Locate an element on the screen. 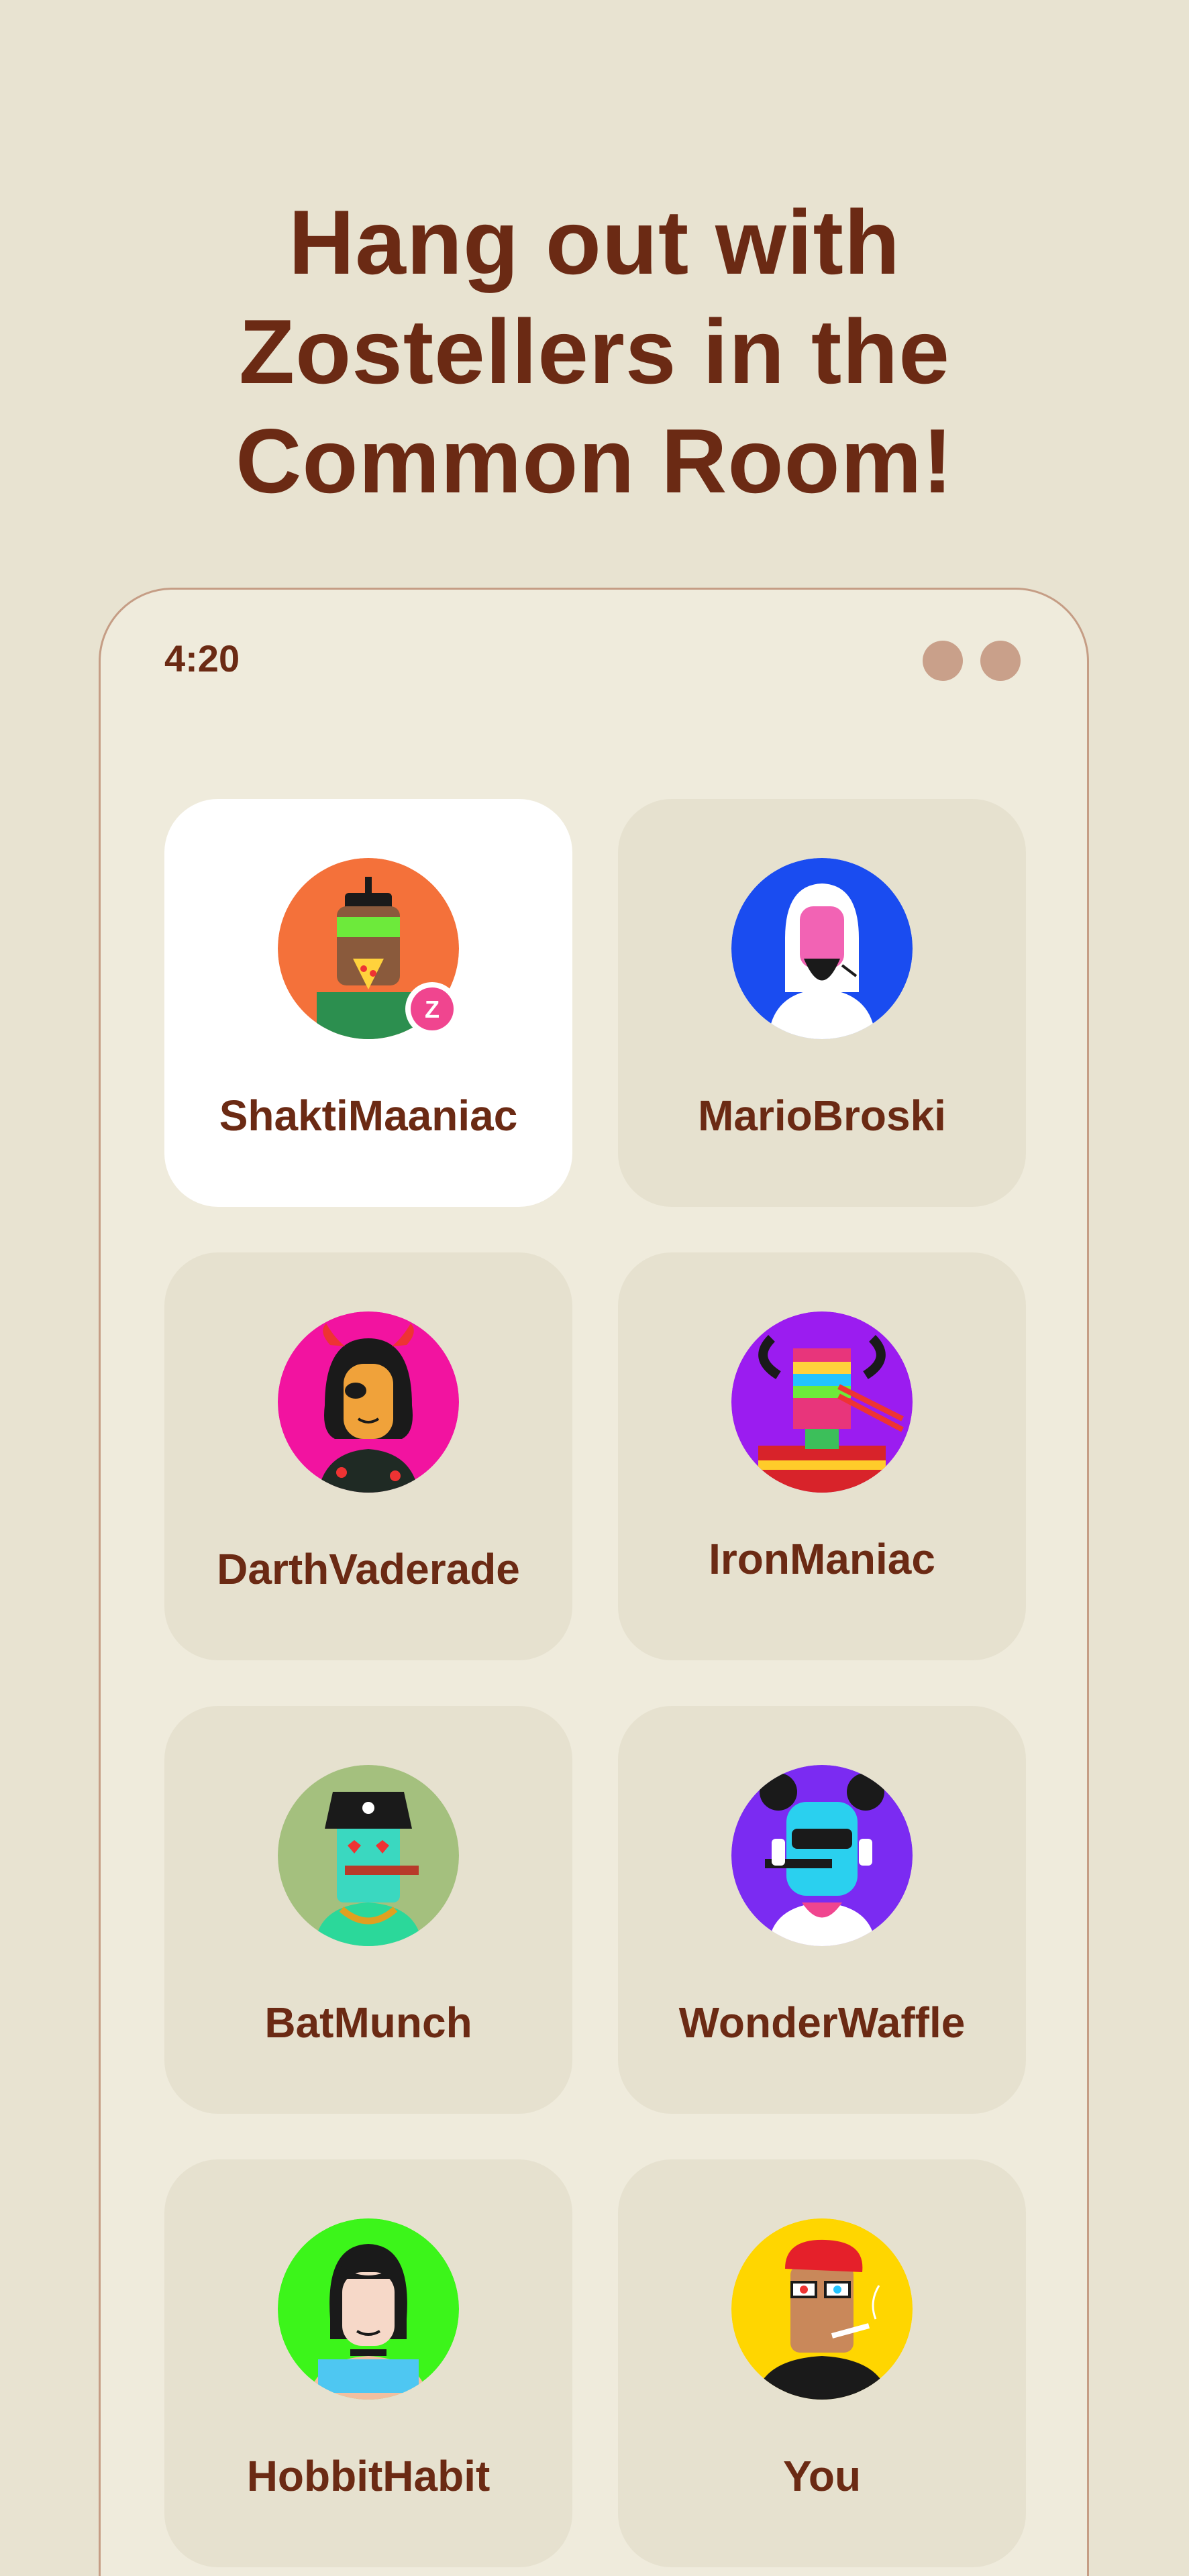  member-name: DarthVaderade is located at coordinates (368, 1569).